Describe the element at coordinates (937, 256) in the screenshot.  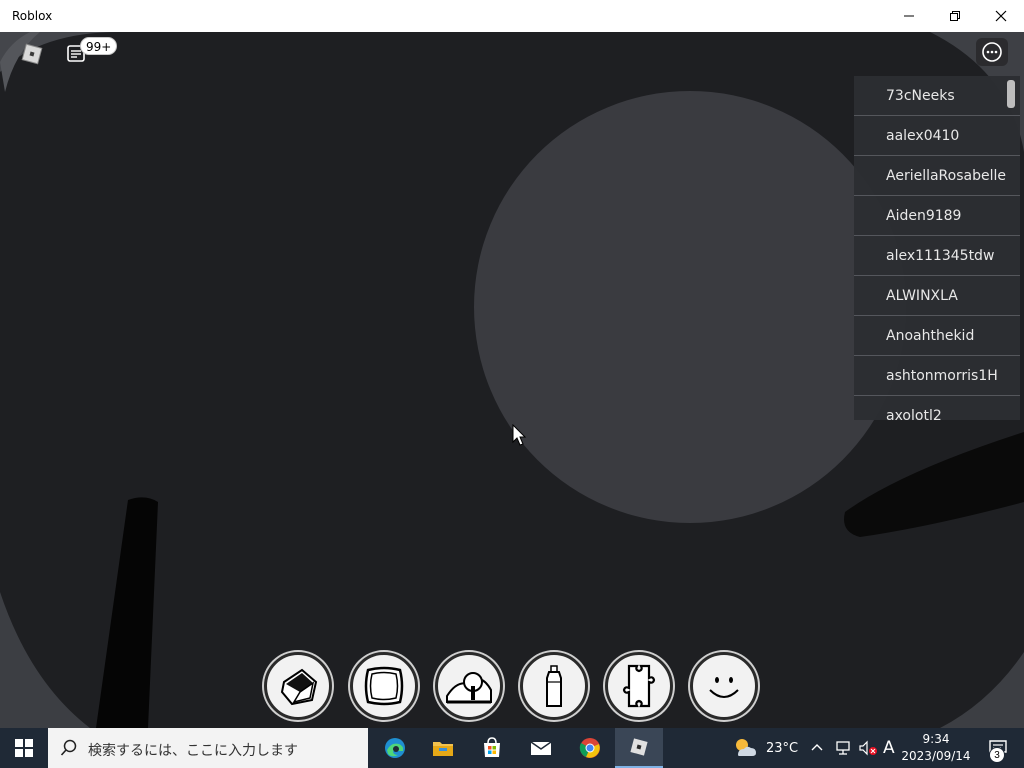
I see `player-list-item: alex111345tdw` at that location.